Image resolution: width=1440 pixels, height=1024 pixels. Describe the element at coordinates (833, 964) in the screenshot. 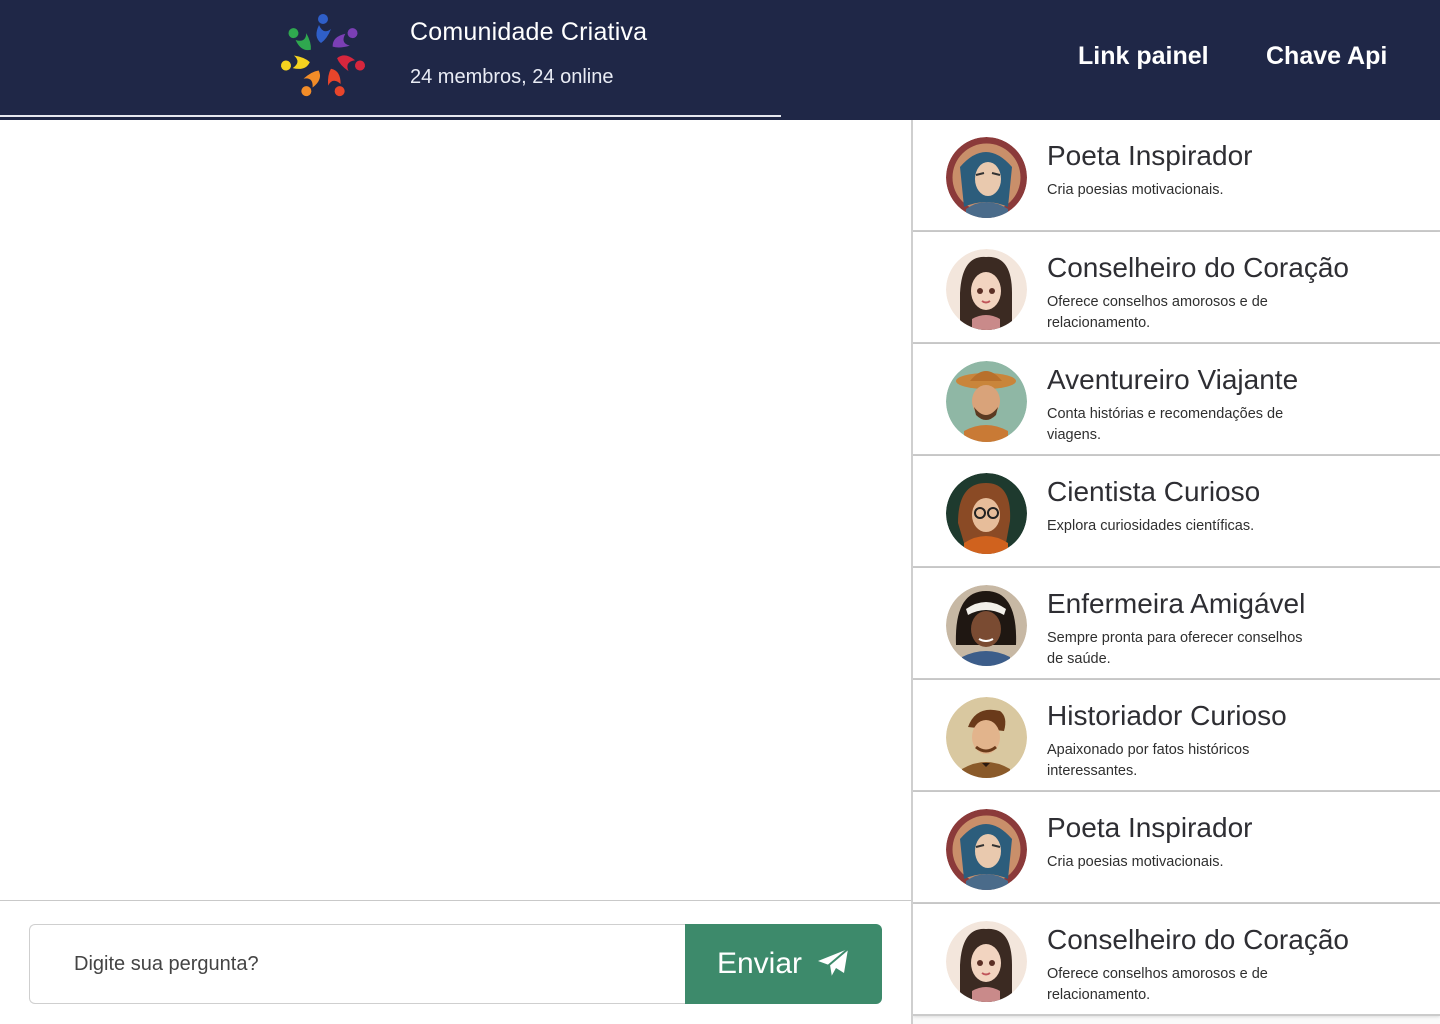

I see `paper-plane-icon` at that location.